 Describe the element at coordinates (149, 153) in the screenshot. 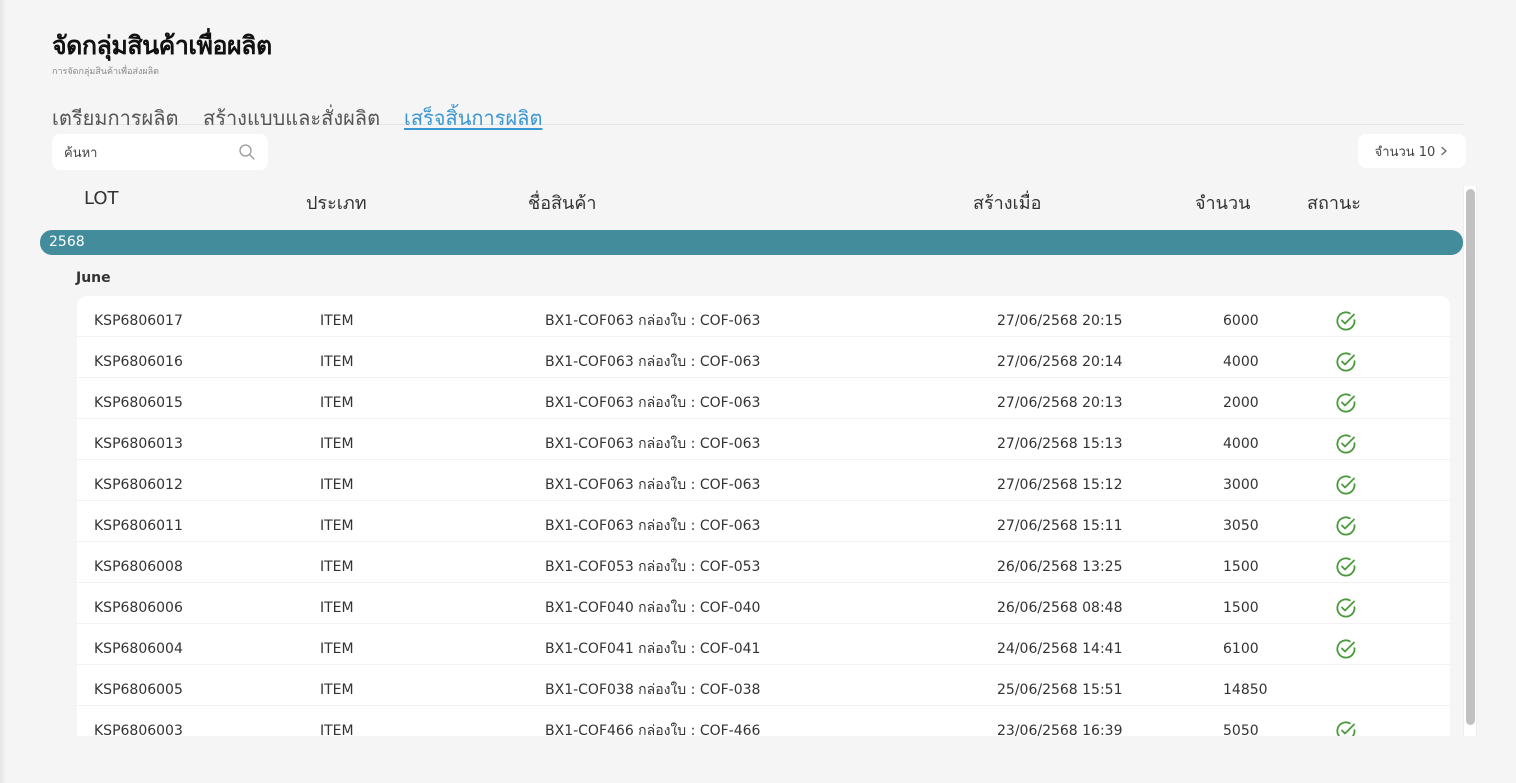

I see `search-input` at that location.